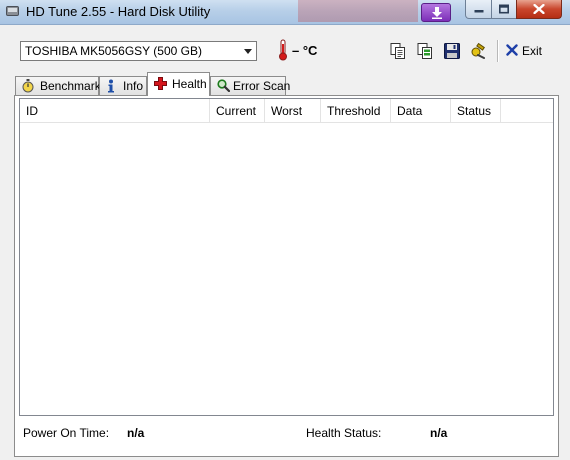 This screenshot has height=460, width=570. I want to click on down-arrow-icon, so click(437, 13).